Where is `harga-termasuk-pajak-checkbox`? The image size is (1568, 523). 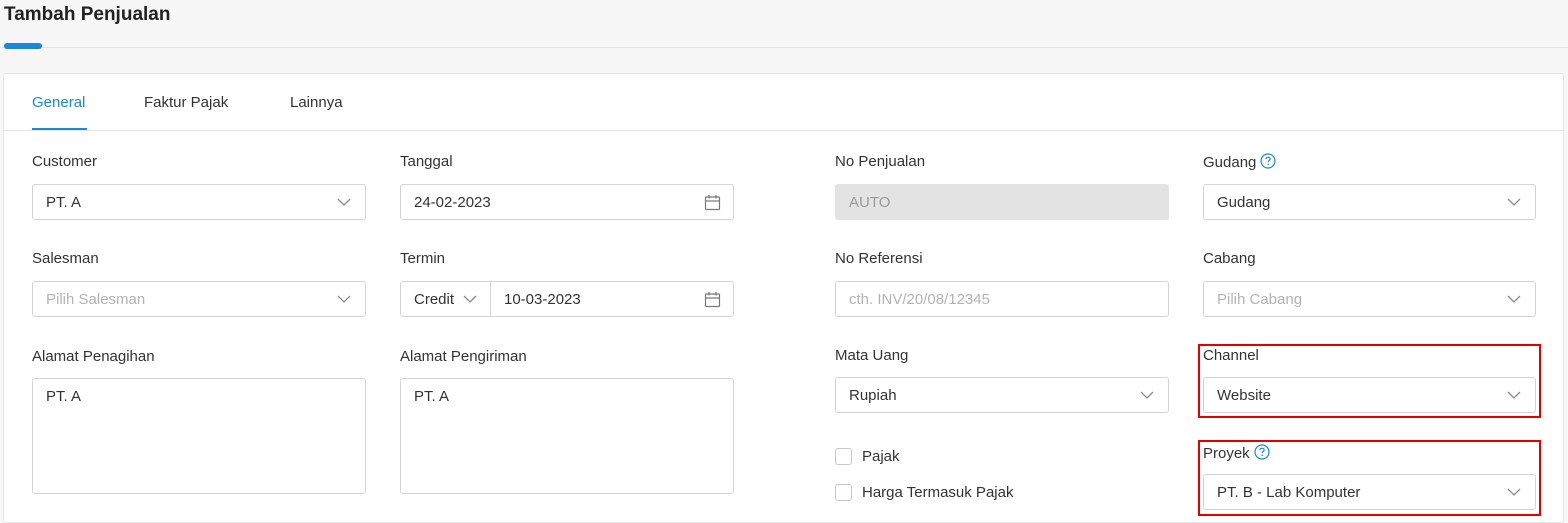 harga-termasuk-pajak-checkbox is located at coordinates (843, 492).